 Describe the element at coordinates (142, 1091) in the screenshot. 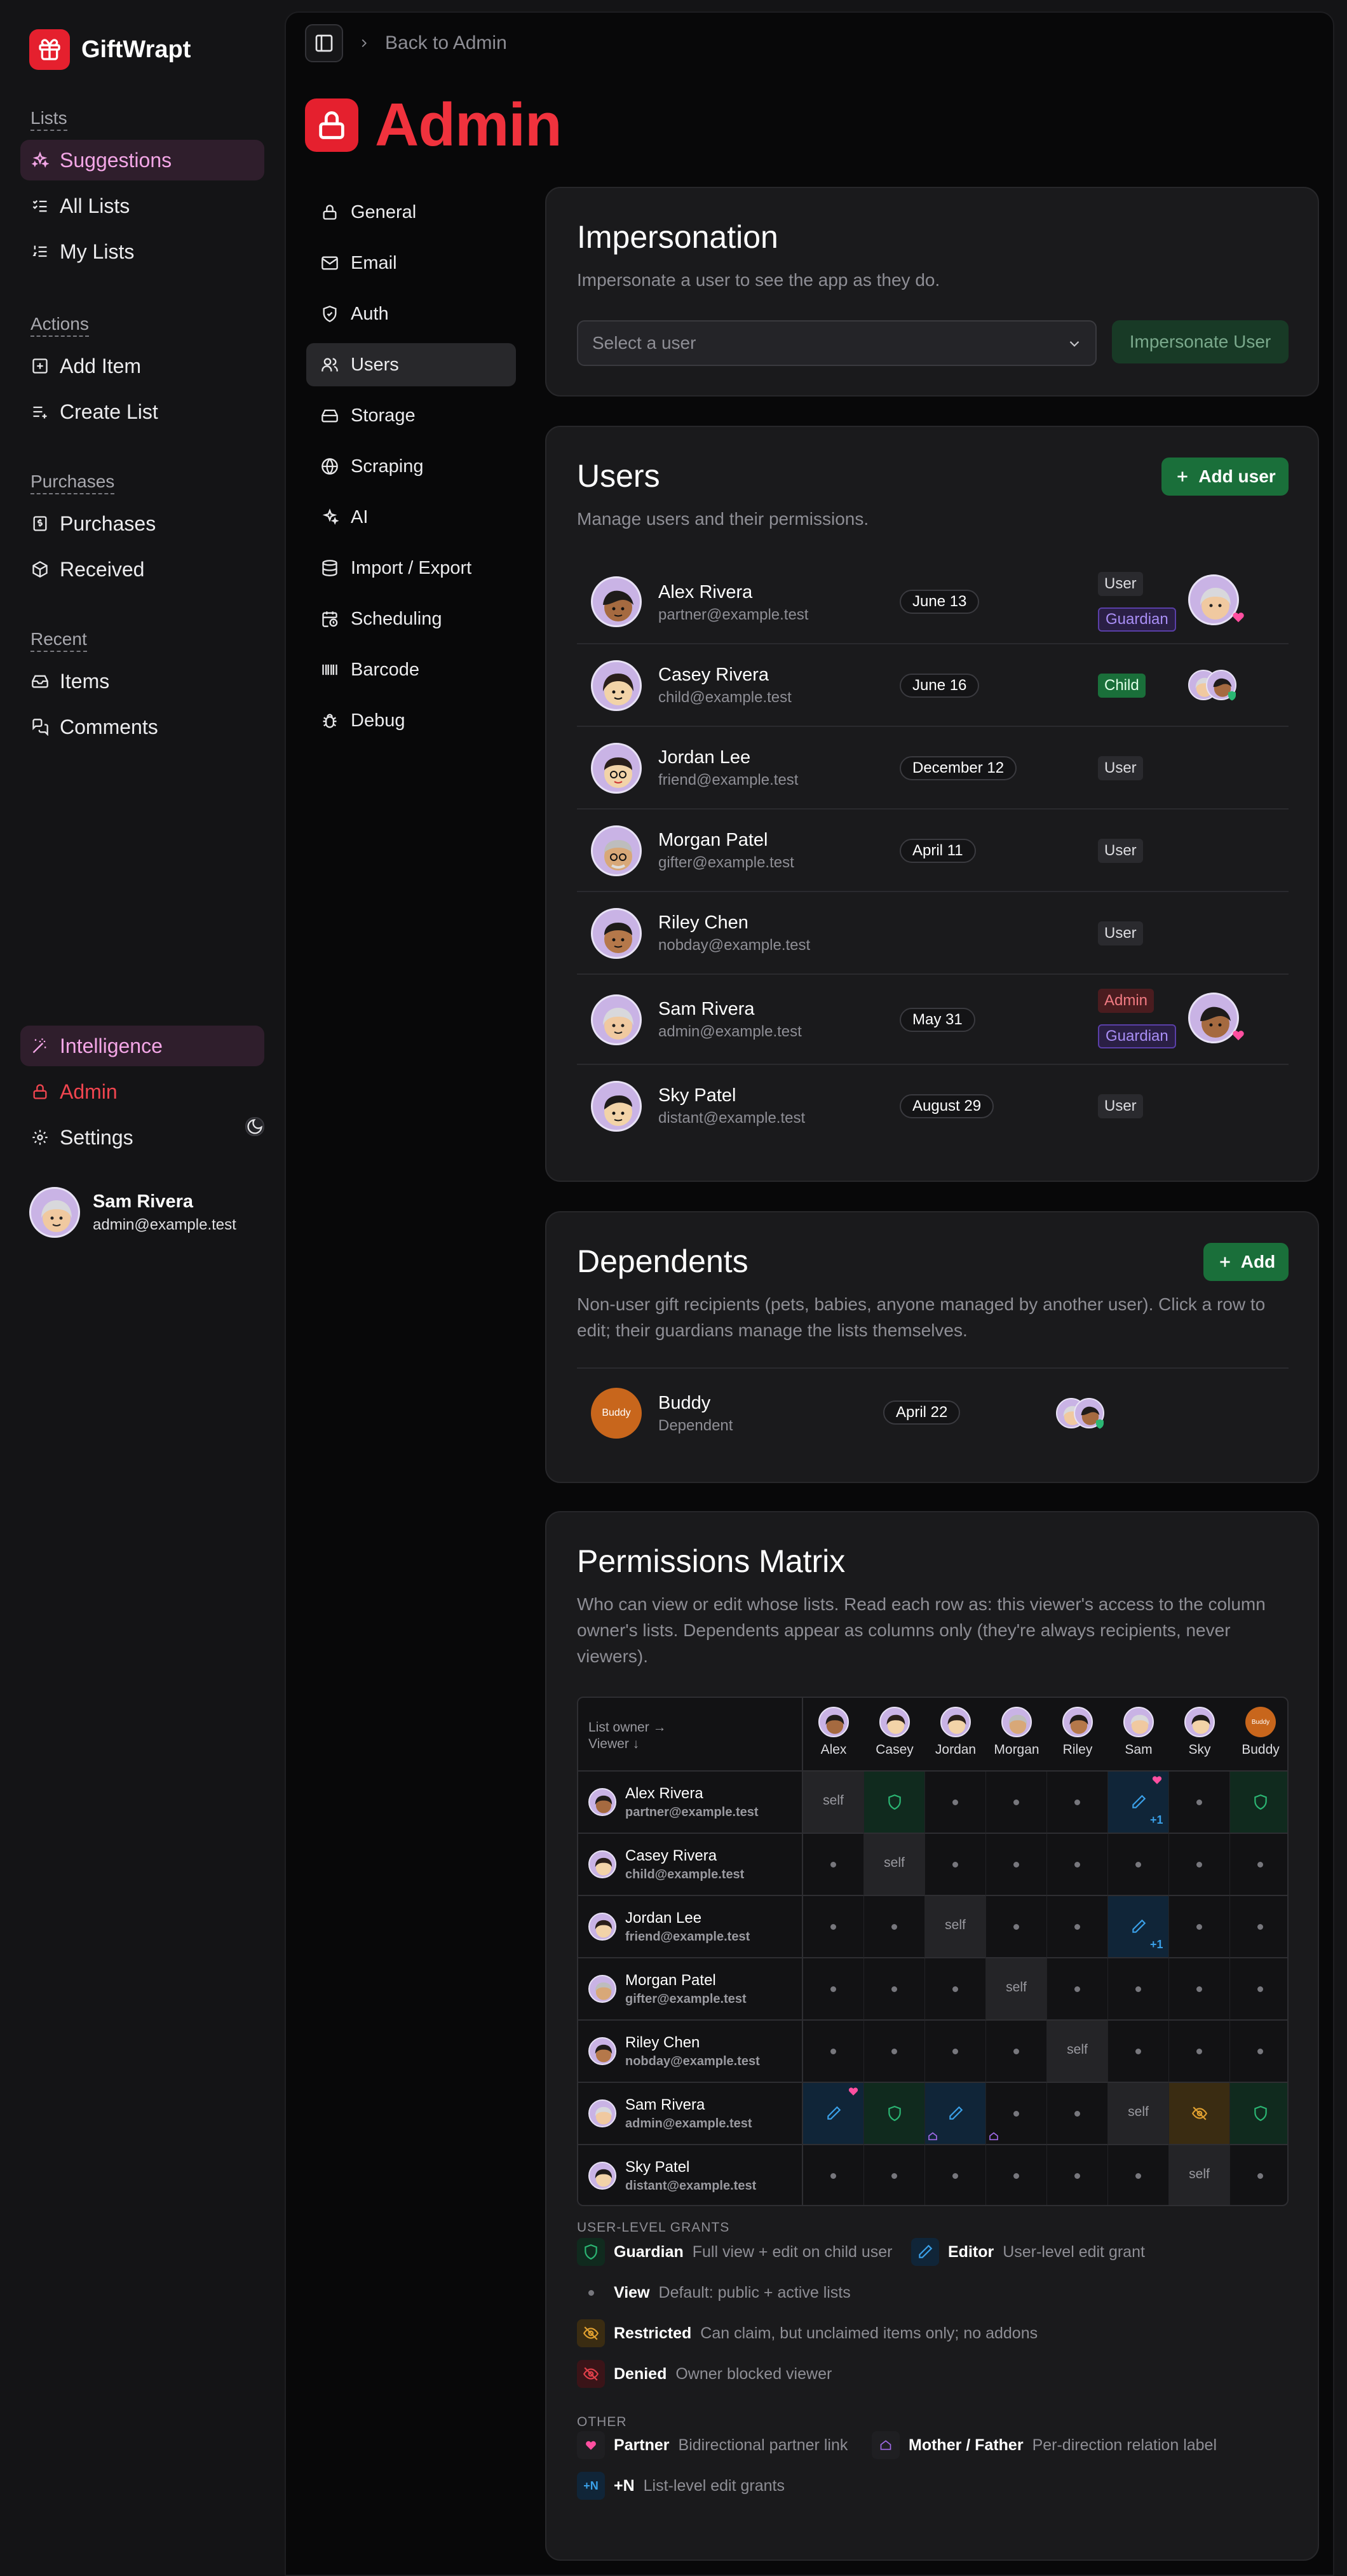

I see `sidebar-item-admin: Admin` at that location.